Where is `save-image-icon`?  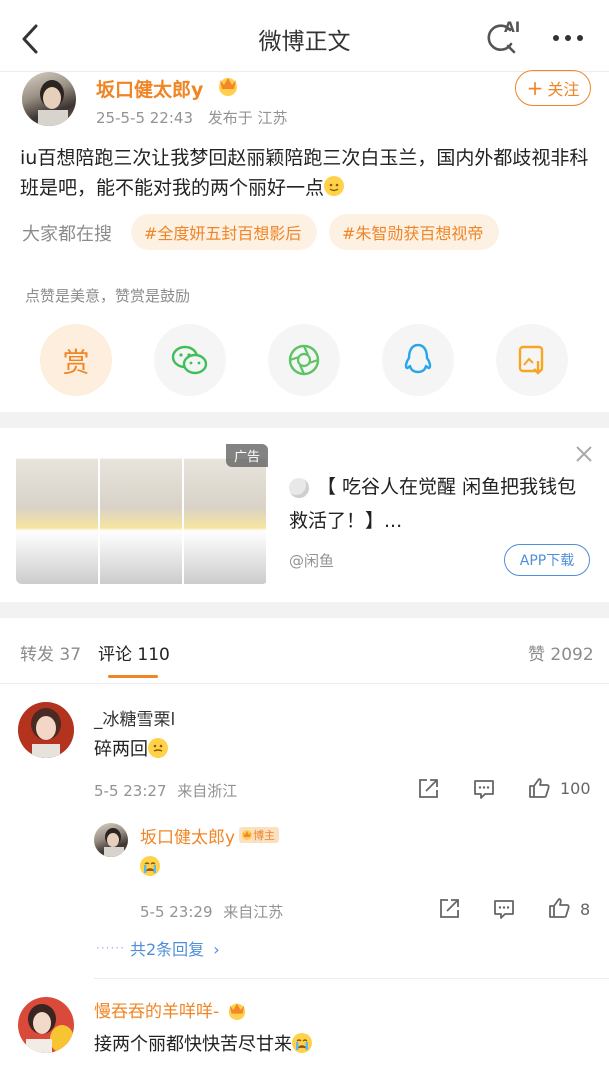 save-image-icon is located at coordinates (531, 360).